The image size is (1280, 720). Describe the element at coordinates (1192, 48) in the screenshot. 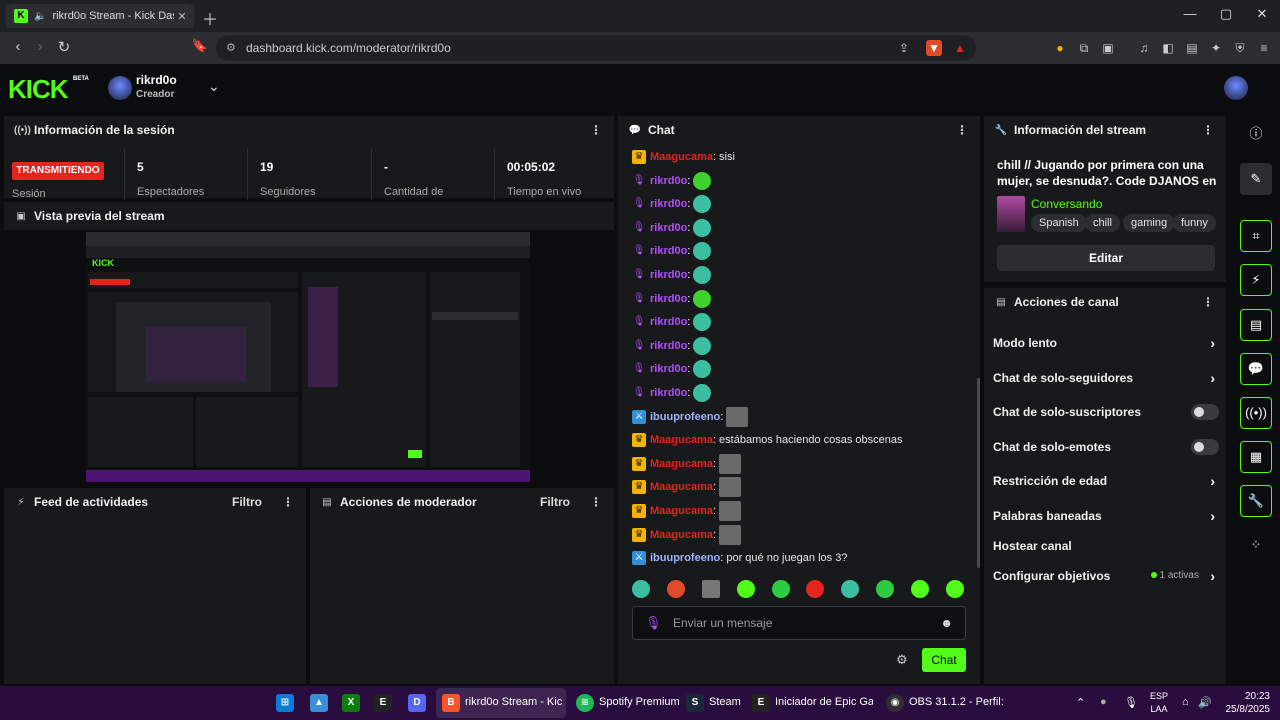

I see `wallet-icon: ▤` at that location.